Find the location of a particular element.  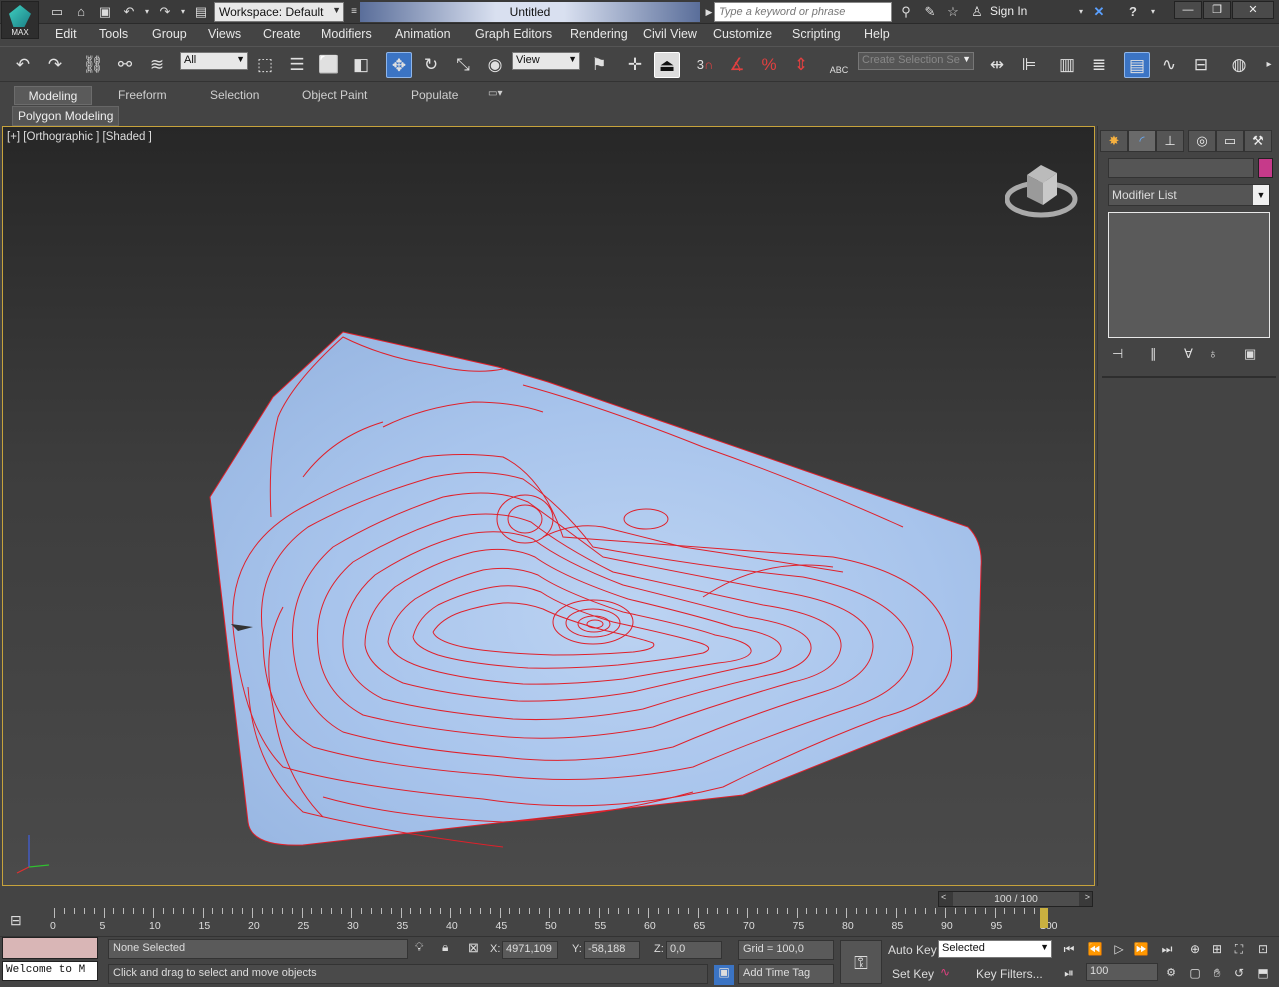

menu-tools: Tools is located at coordinates (113, 34).